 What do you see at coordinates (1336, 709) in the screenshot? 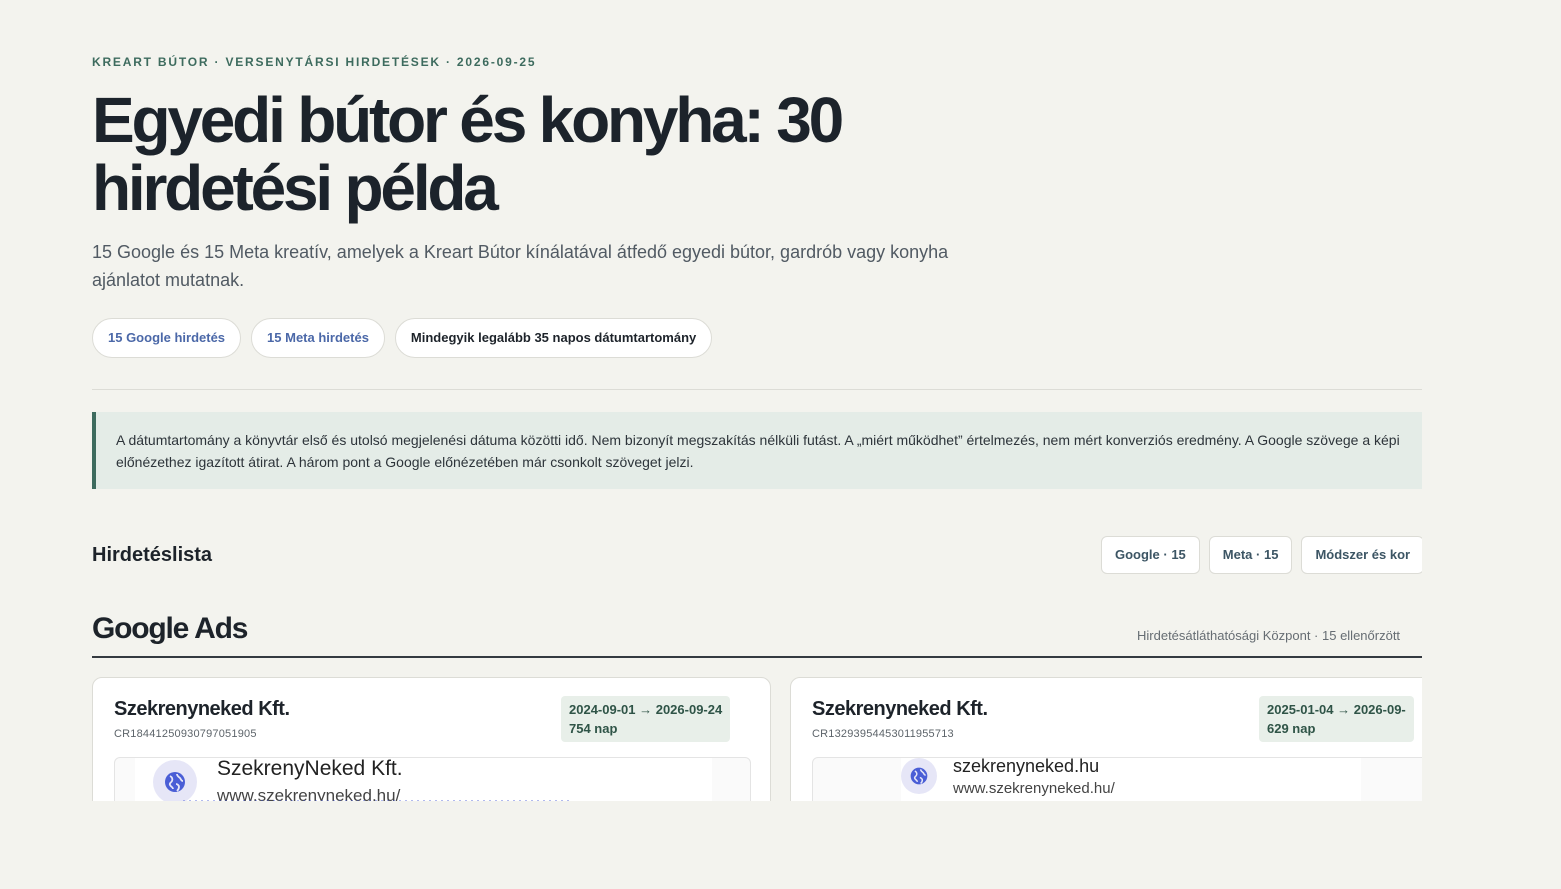
I see `date-range: 2025-01-04 → 2026-09-` at bounding box center [1336, 709].